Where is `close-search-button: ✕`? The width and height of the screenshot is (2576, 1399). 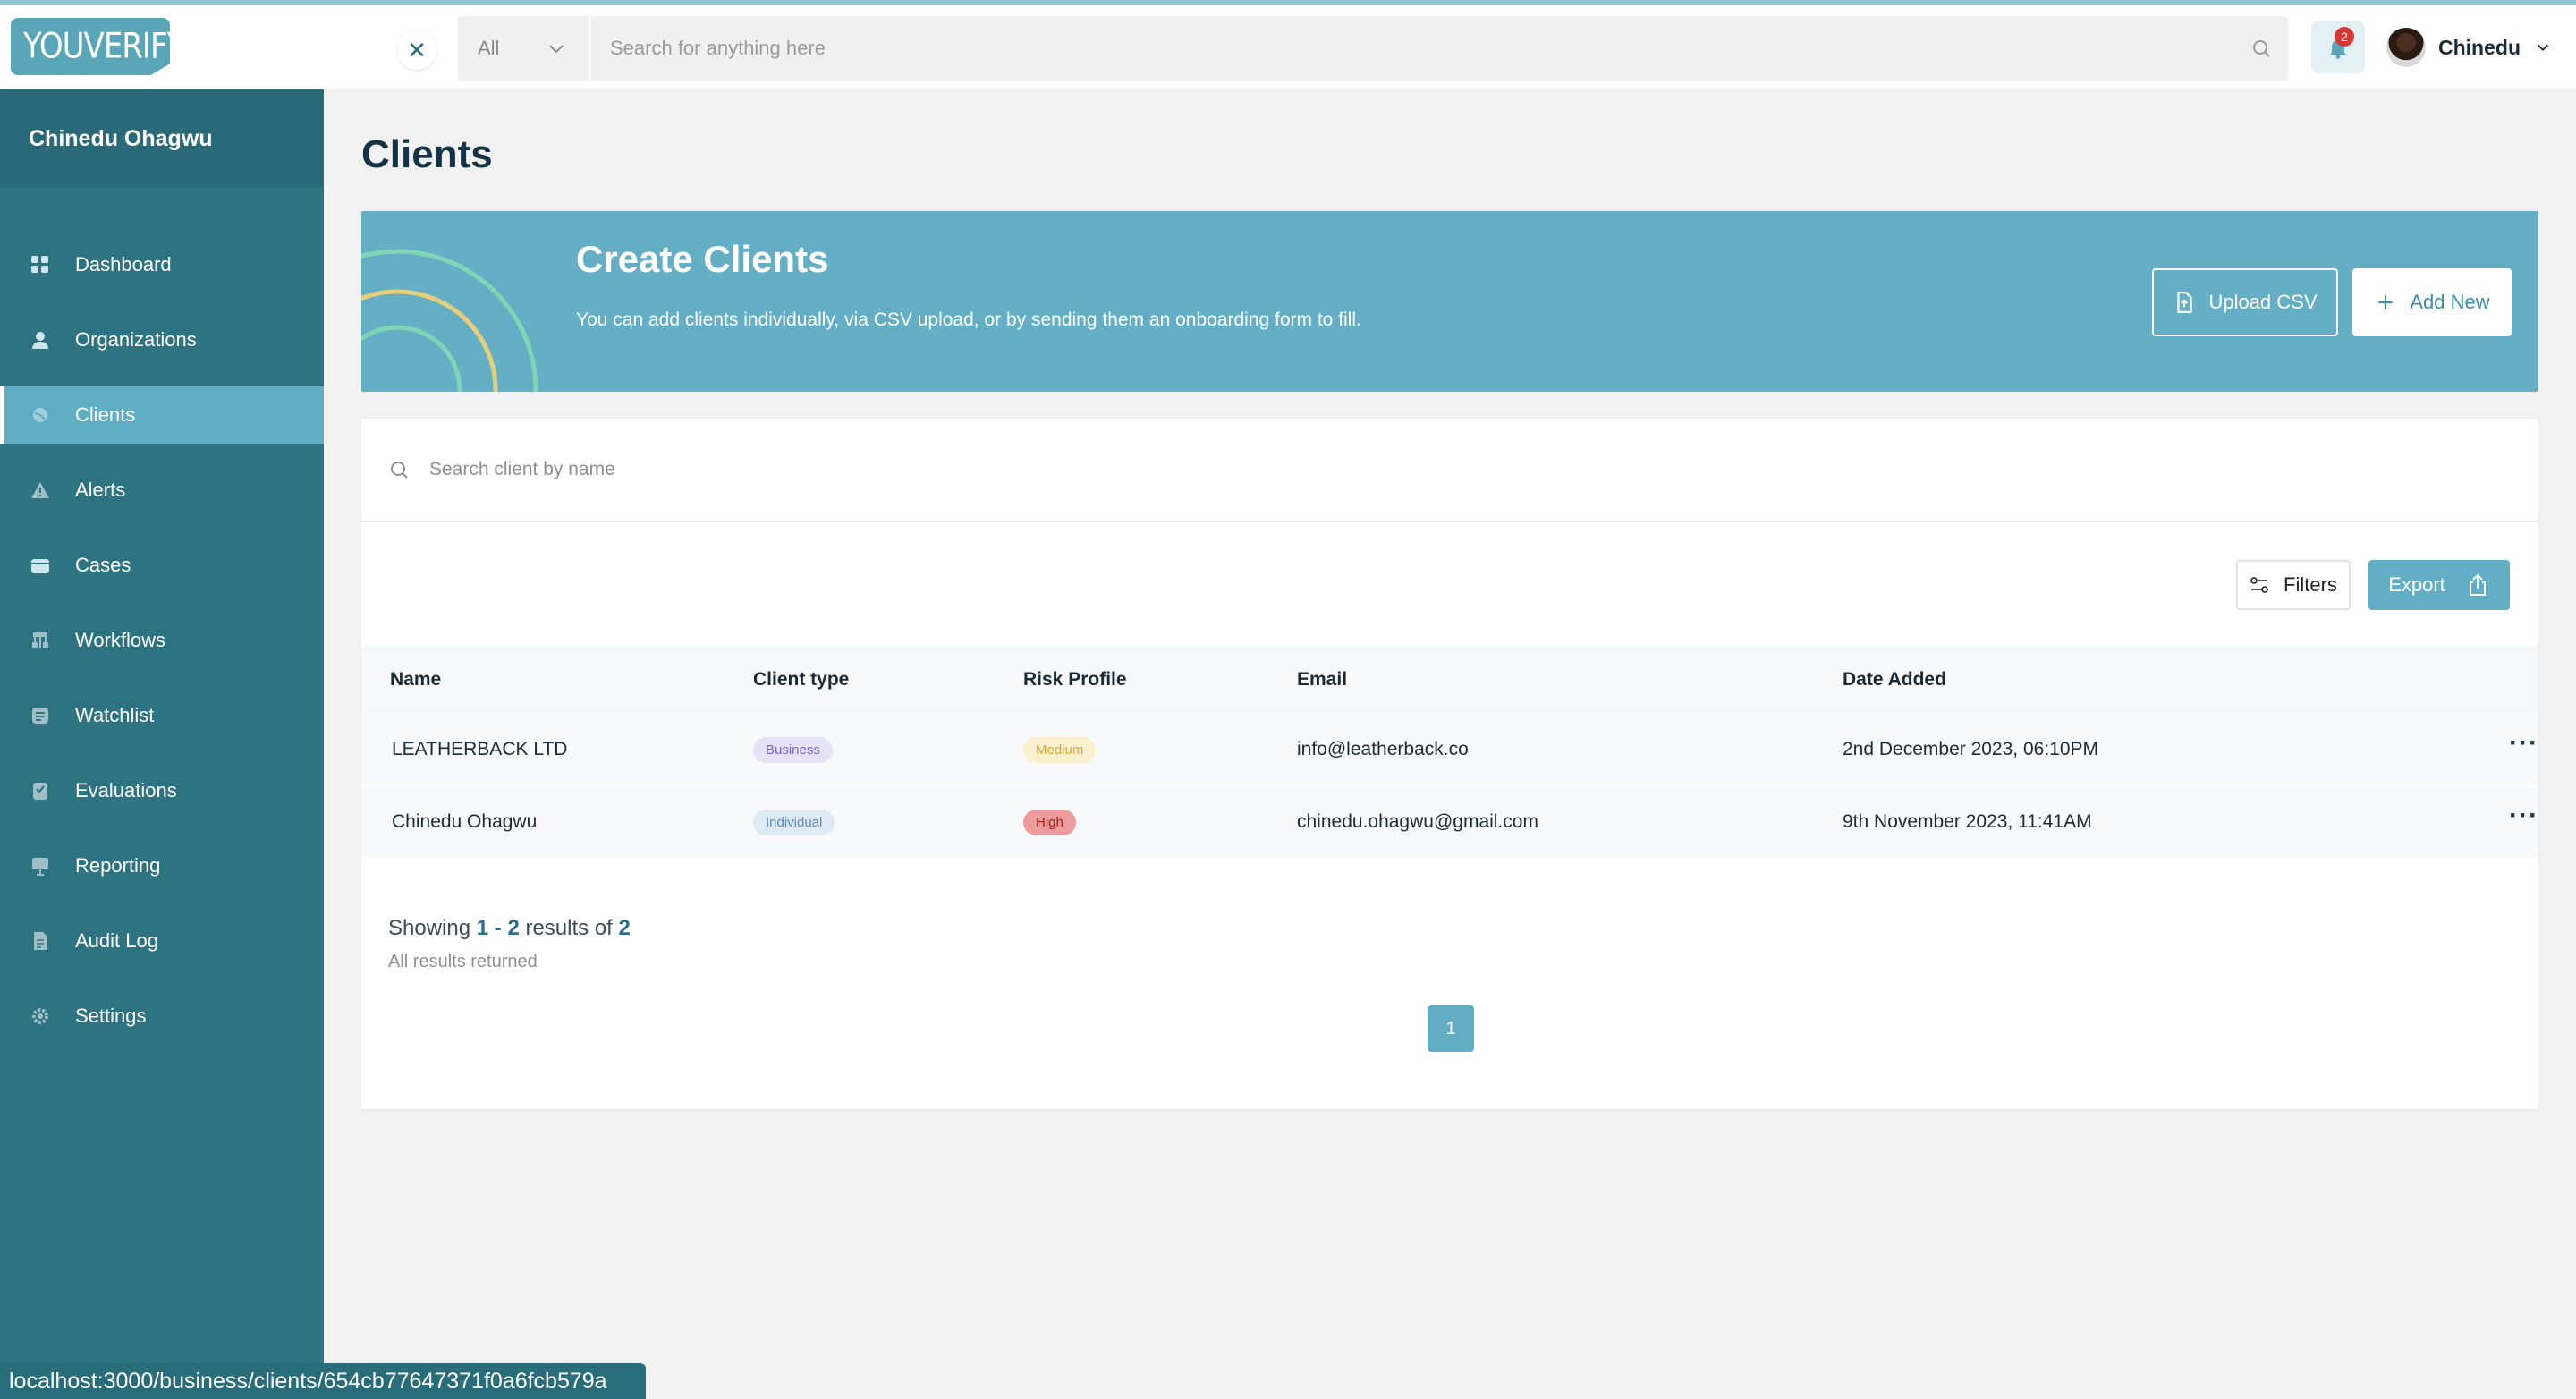
close-search-button: ✕ is located at coordinates (416, 50).